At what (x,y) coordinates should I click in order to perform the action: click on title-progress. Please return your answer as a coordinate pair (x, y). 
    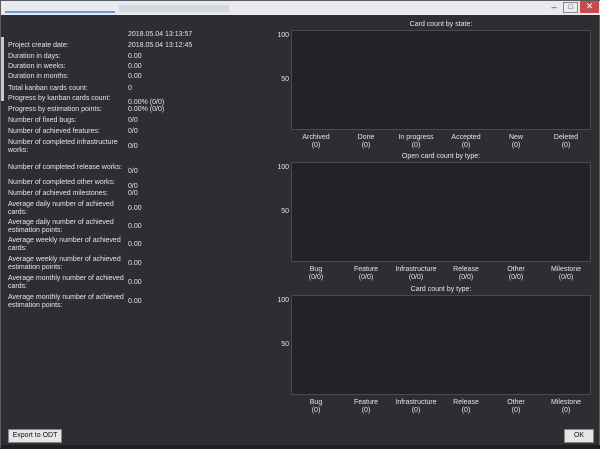
    Looking at the image, I should click on (60, 12).